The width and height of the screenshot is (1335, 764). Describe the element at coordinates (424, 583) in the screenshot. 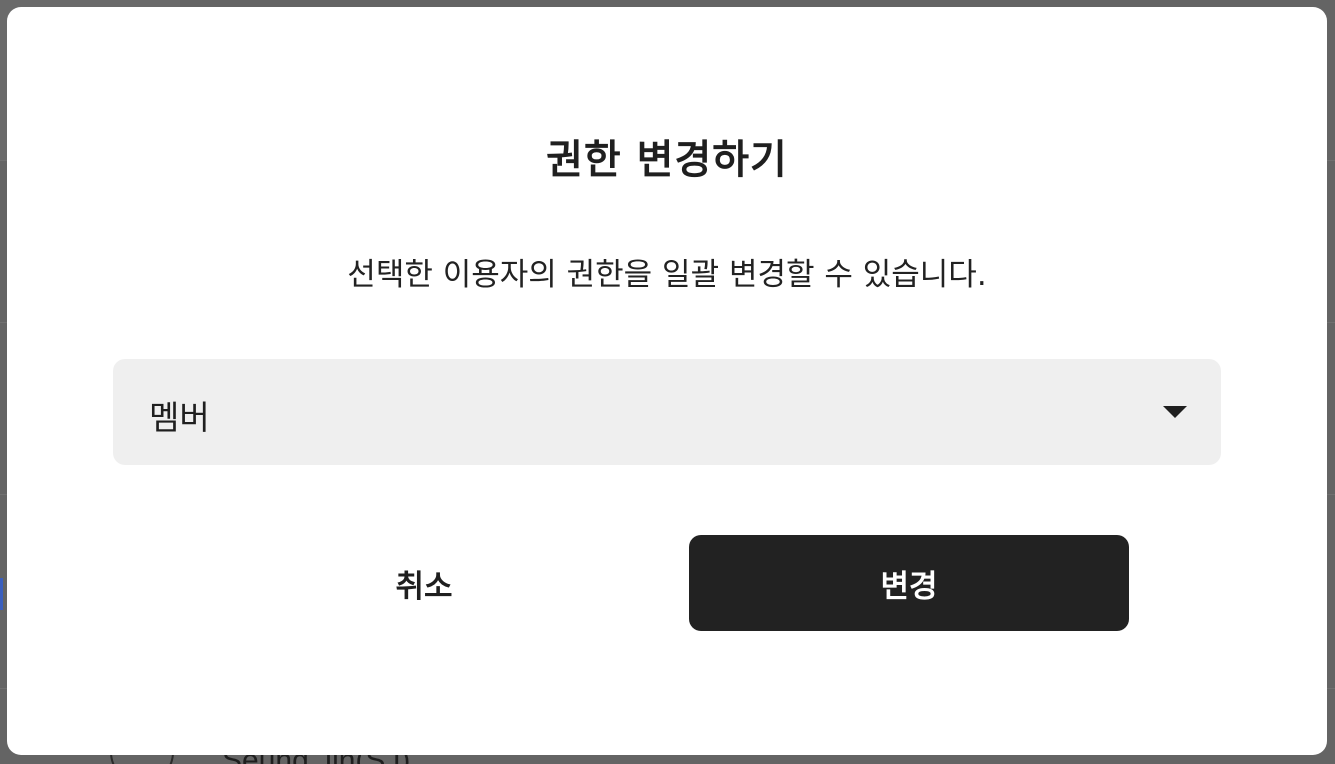

I see `cancel-button: 취소` at that location.